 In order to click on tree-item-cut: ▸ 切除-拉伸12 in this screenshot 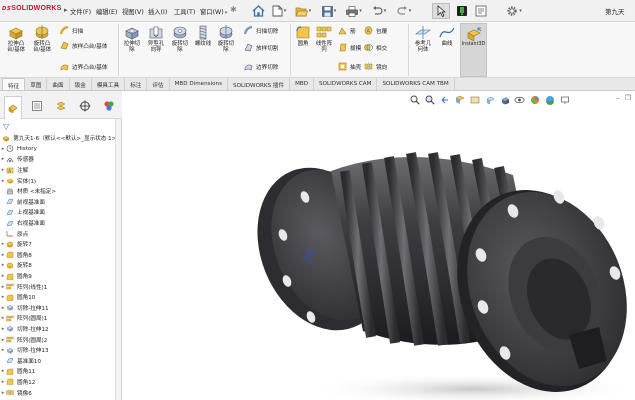, I will do `click(61, 329)`.